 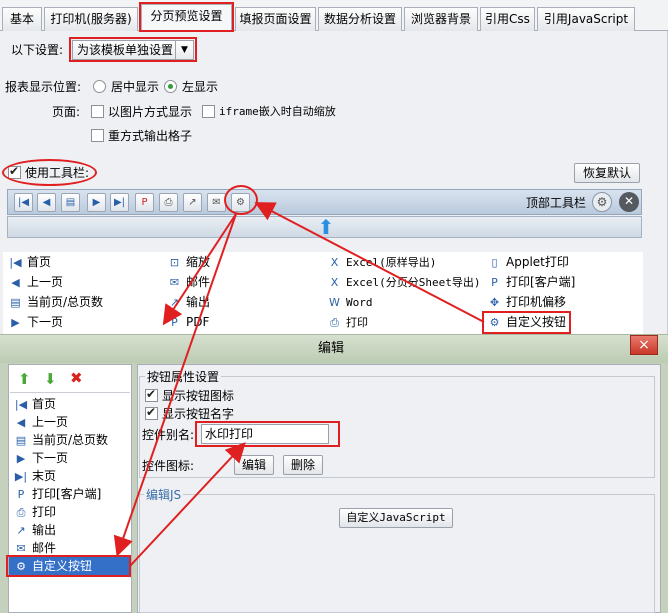 What do you see at coordinates (187, 504) in the screenshot?
I see `arrow-to-alias` at bounding box center [187, 504].